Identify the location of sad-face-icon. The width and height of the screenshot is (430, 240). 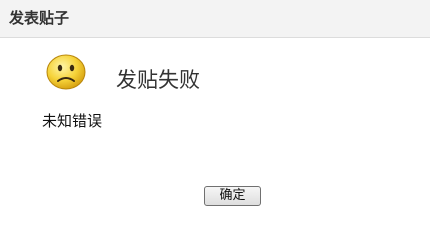
(66, 72).